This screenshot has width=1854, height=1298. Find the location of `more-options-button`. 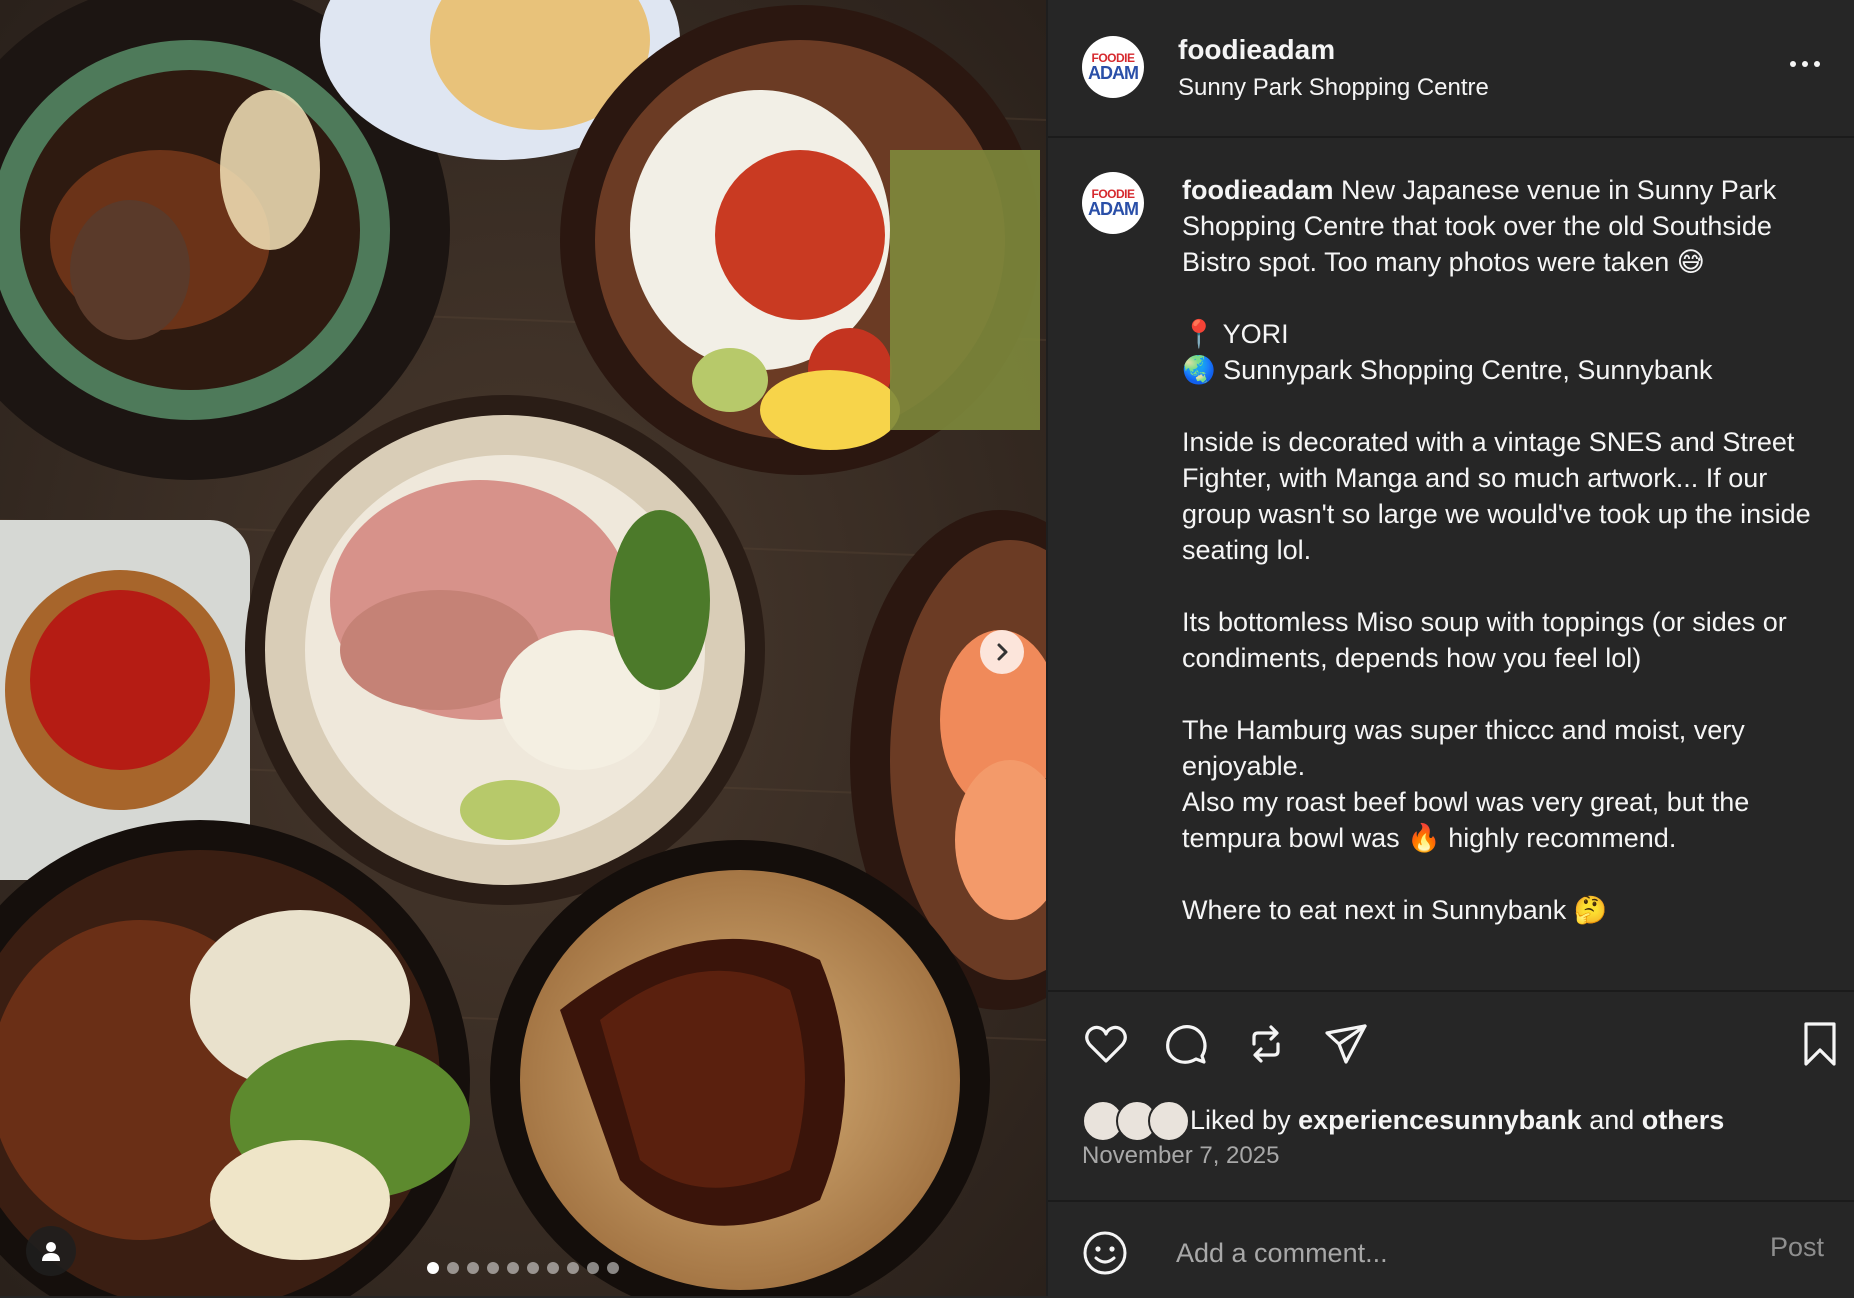

more-options-button is located at coordinates (1805, 64).